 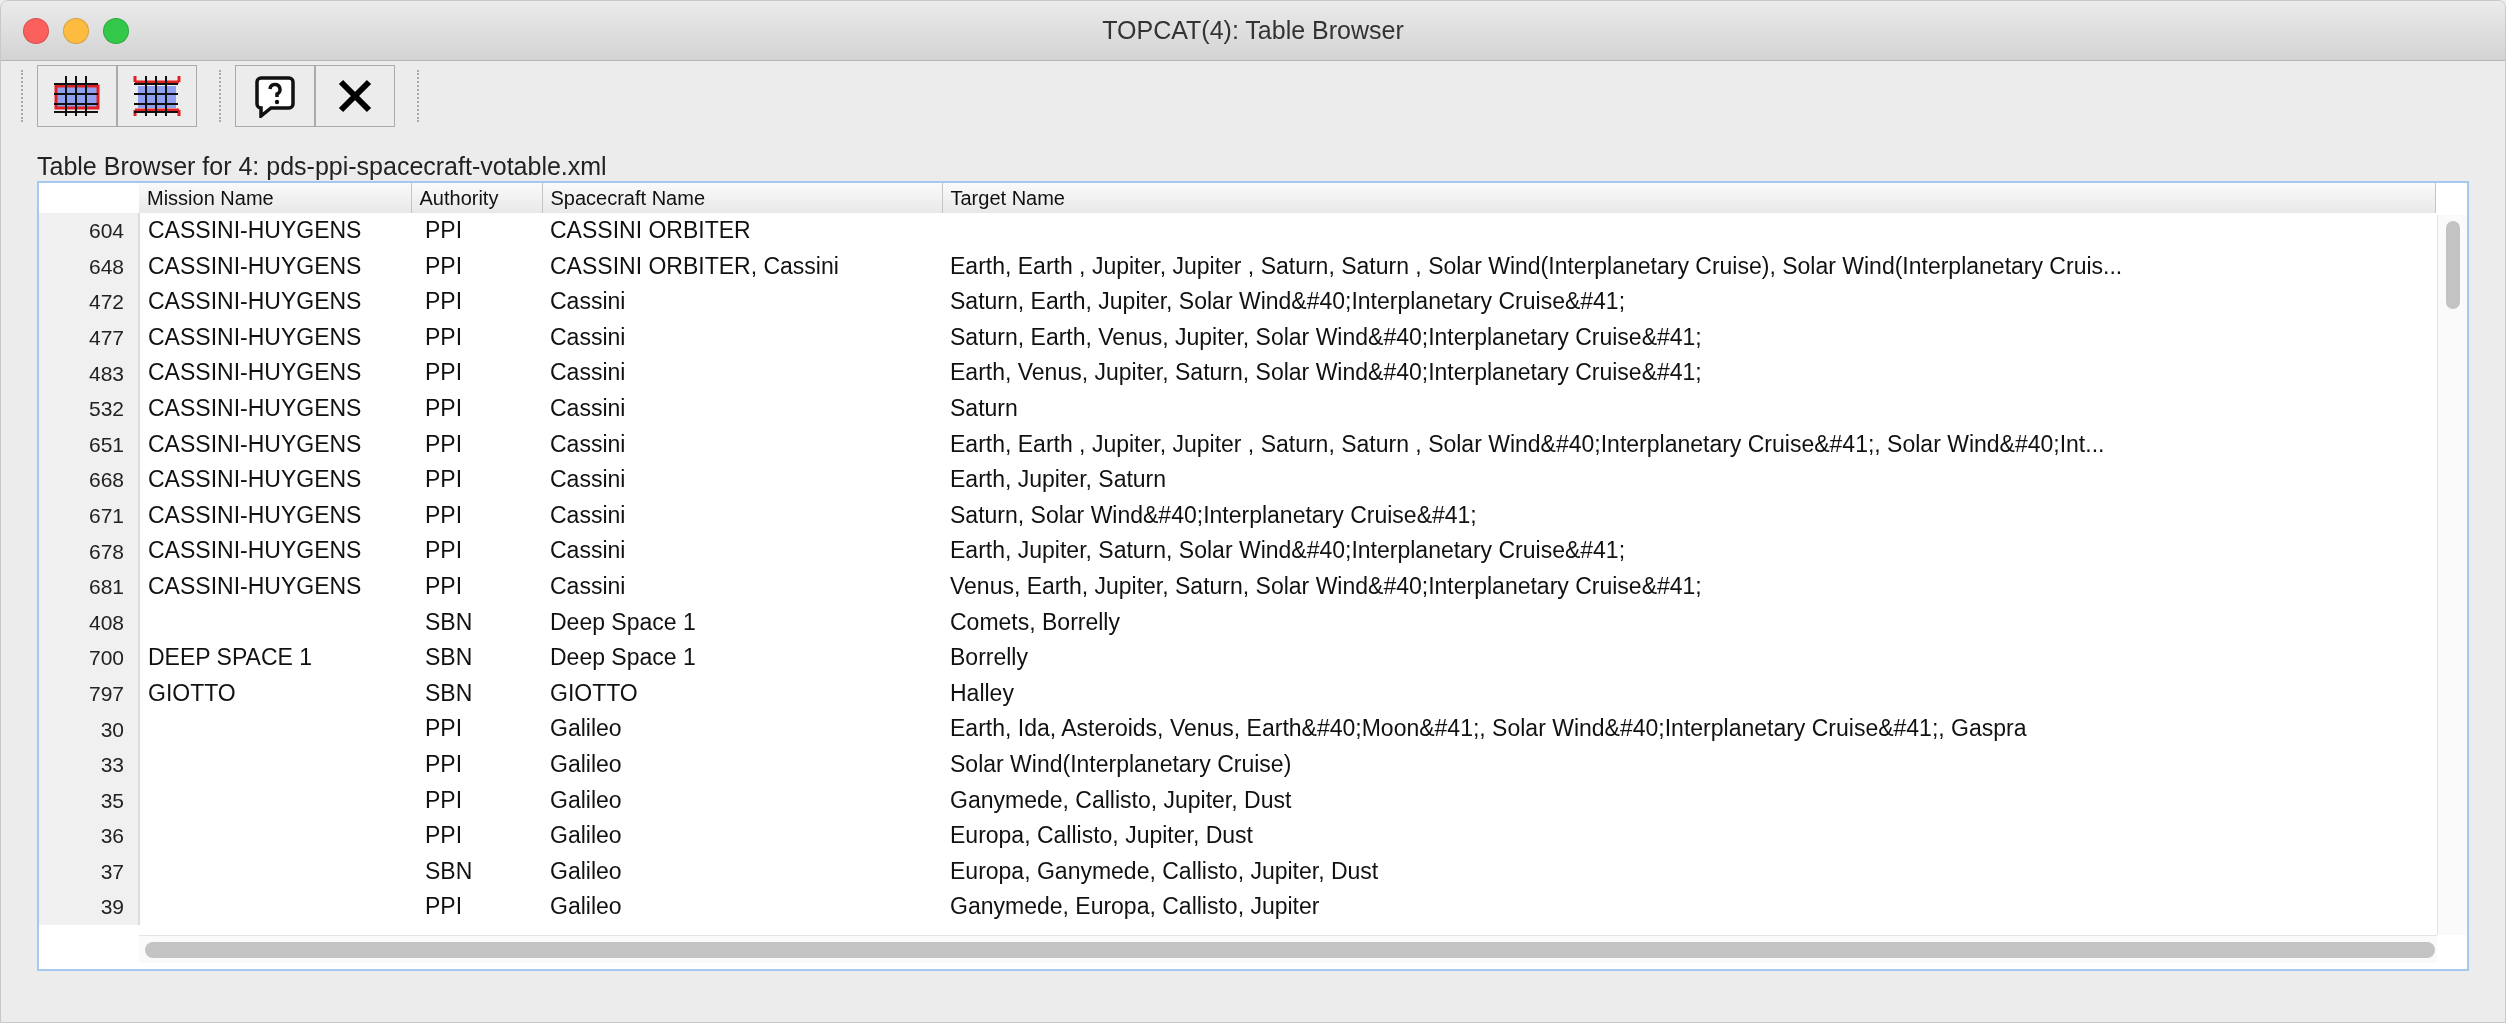 I want to click on row-number: 700, so click(x=89, y=658).